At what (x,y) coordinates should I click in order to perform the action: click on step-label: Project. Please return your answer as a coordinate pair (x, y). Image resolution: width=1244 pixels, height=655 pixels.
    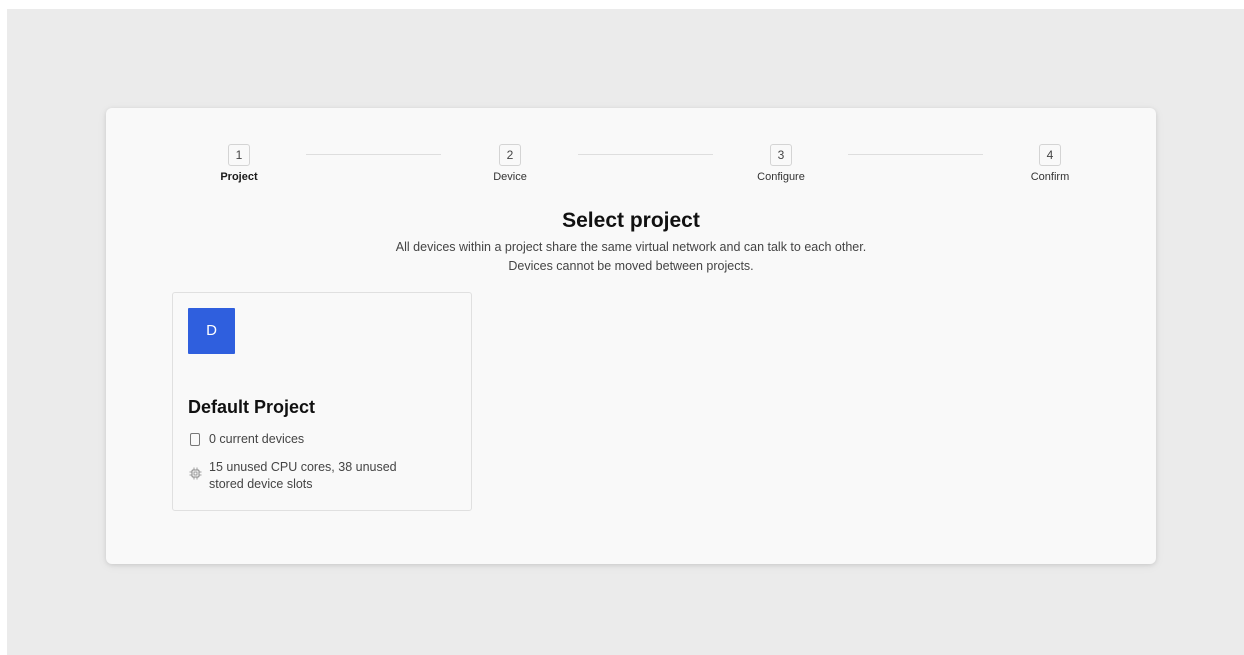
    Looking at the image, I should click on (239, 177).